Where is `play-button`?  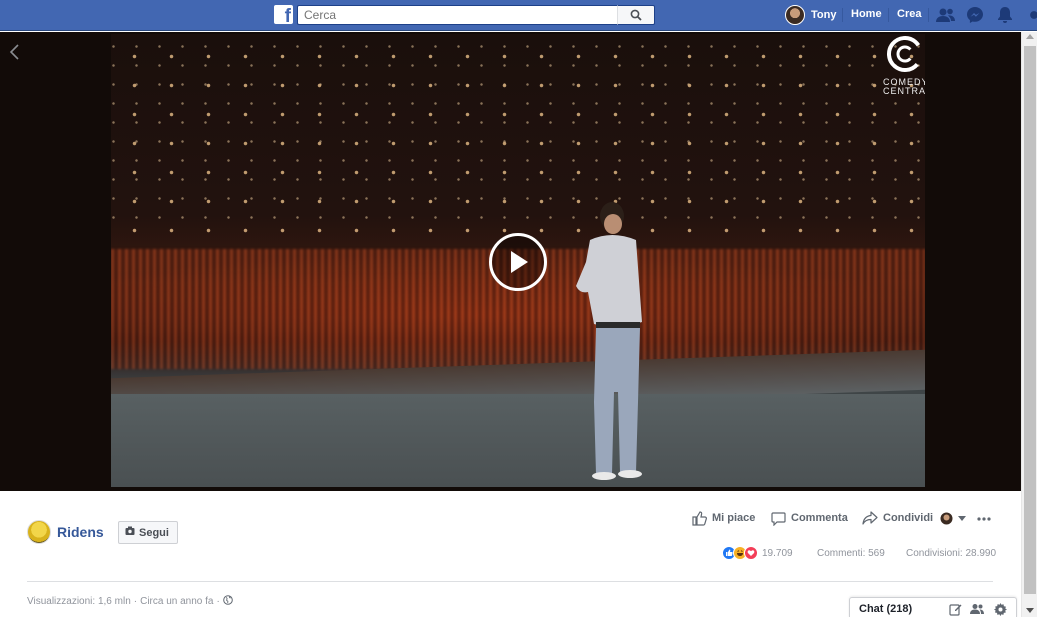 play-button is located at coordinates (518, 262).